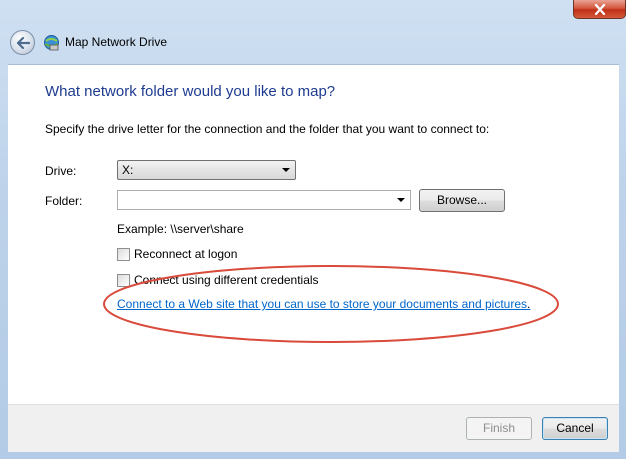 The height and width of the screenshot is (459, 626). I want to click on web-site-link-period: ., so click(529, 304).